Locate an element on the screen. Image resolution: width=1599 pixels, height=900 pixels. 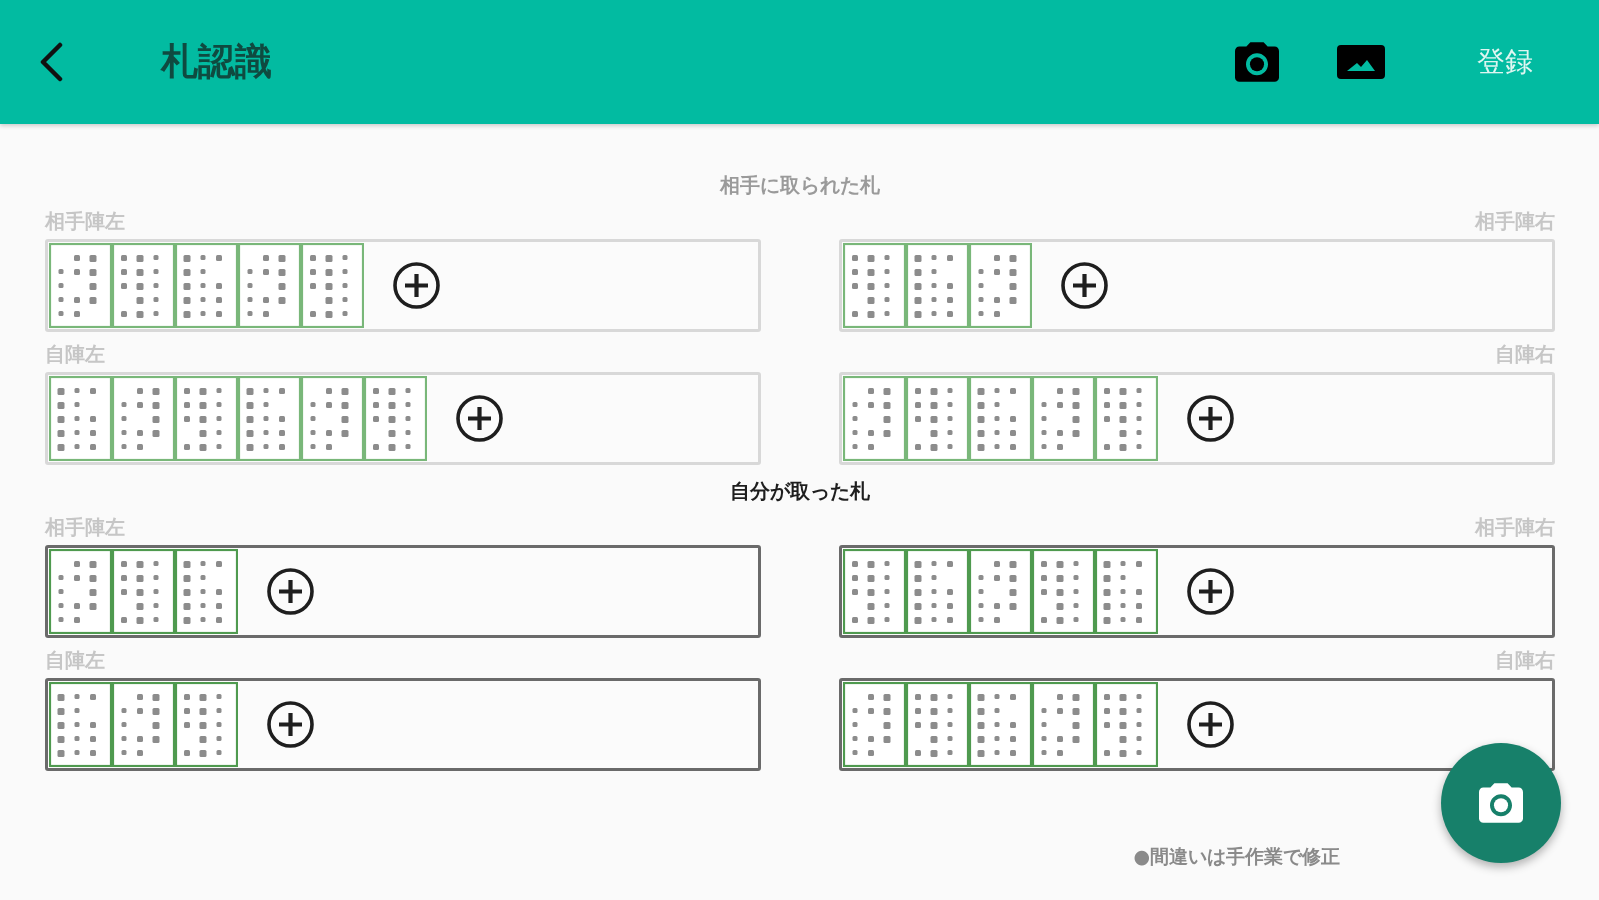
image-icon is located at coordinates (1361, 62).